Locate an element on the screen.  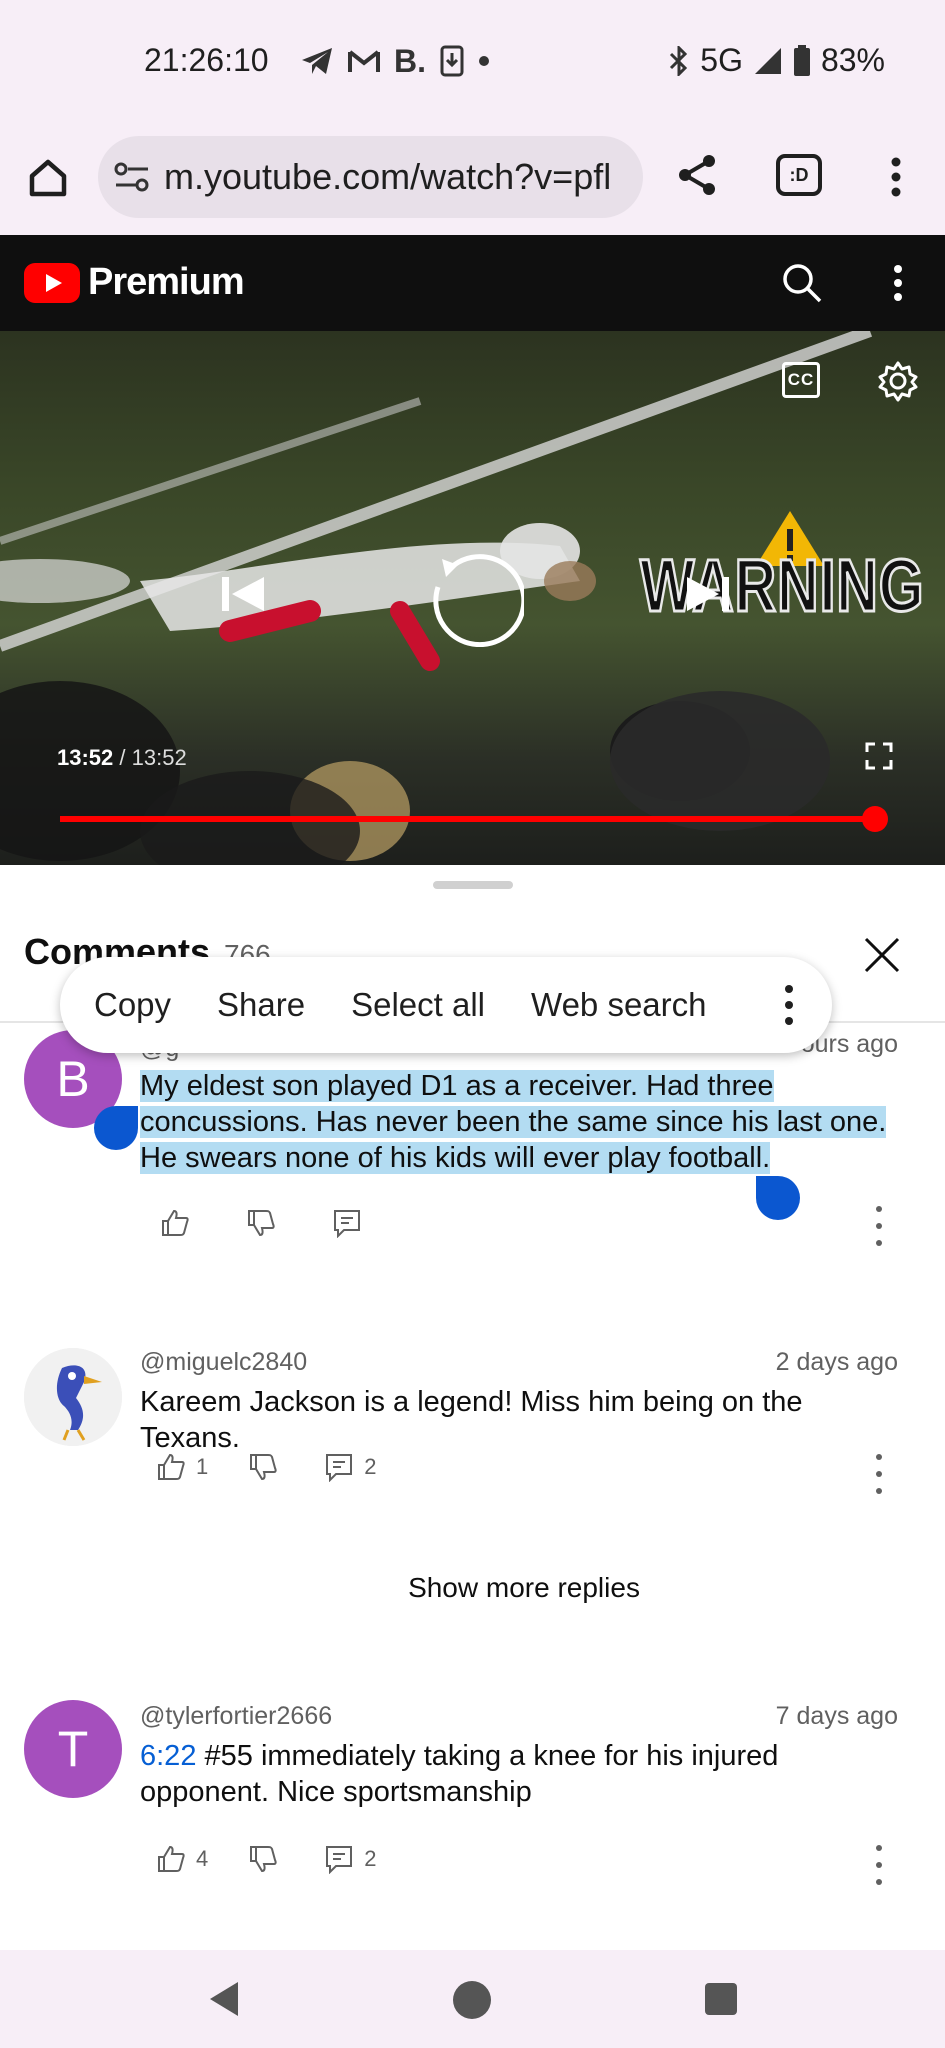
comment-actions: 1 2 is located at coordinates (266, 1467).